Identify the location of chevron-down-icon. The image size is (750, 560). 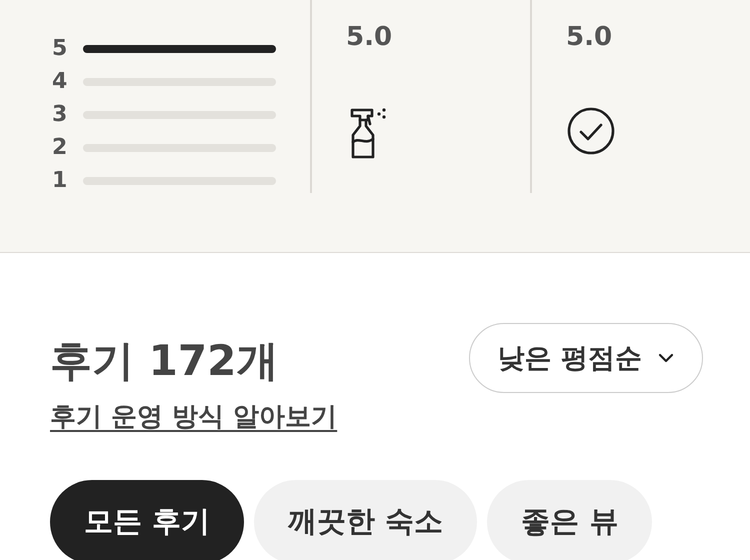
(666, 358).